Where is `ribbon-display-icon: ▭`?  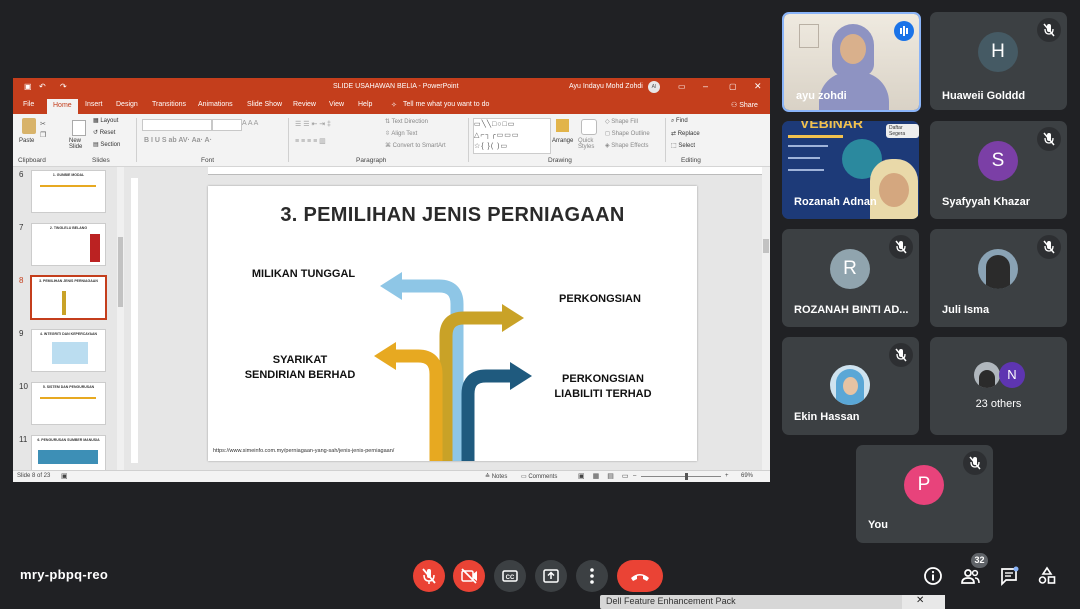 ribbon-display-icon: ▭ is located at coordinates (682, 86).